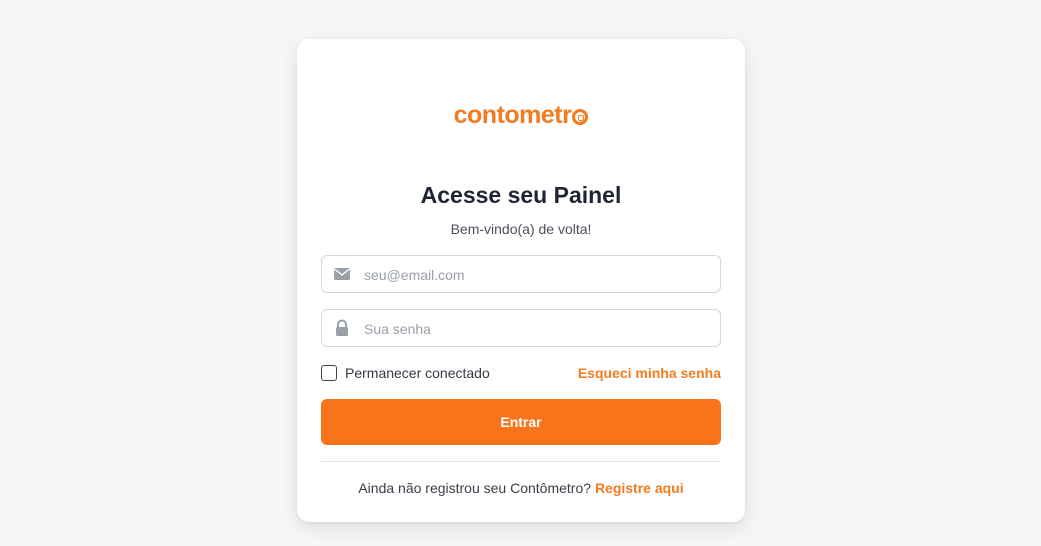 The width and height of the screenshot is (1041, 546). I want to click on email-input, so click(539, 275).